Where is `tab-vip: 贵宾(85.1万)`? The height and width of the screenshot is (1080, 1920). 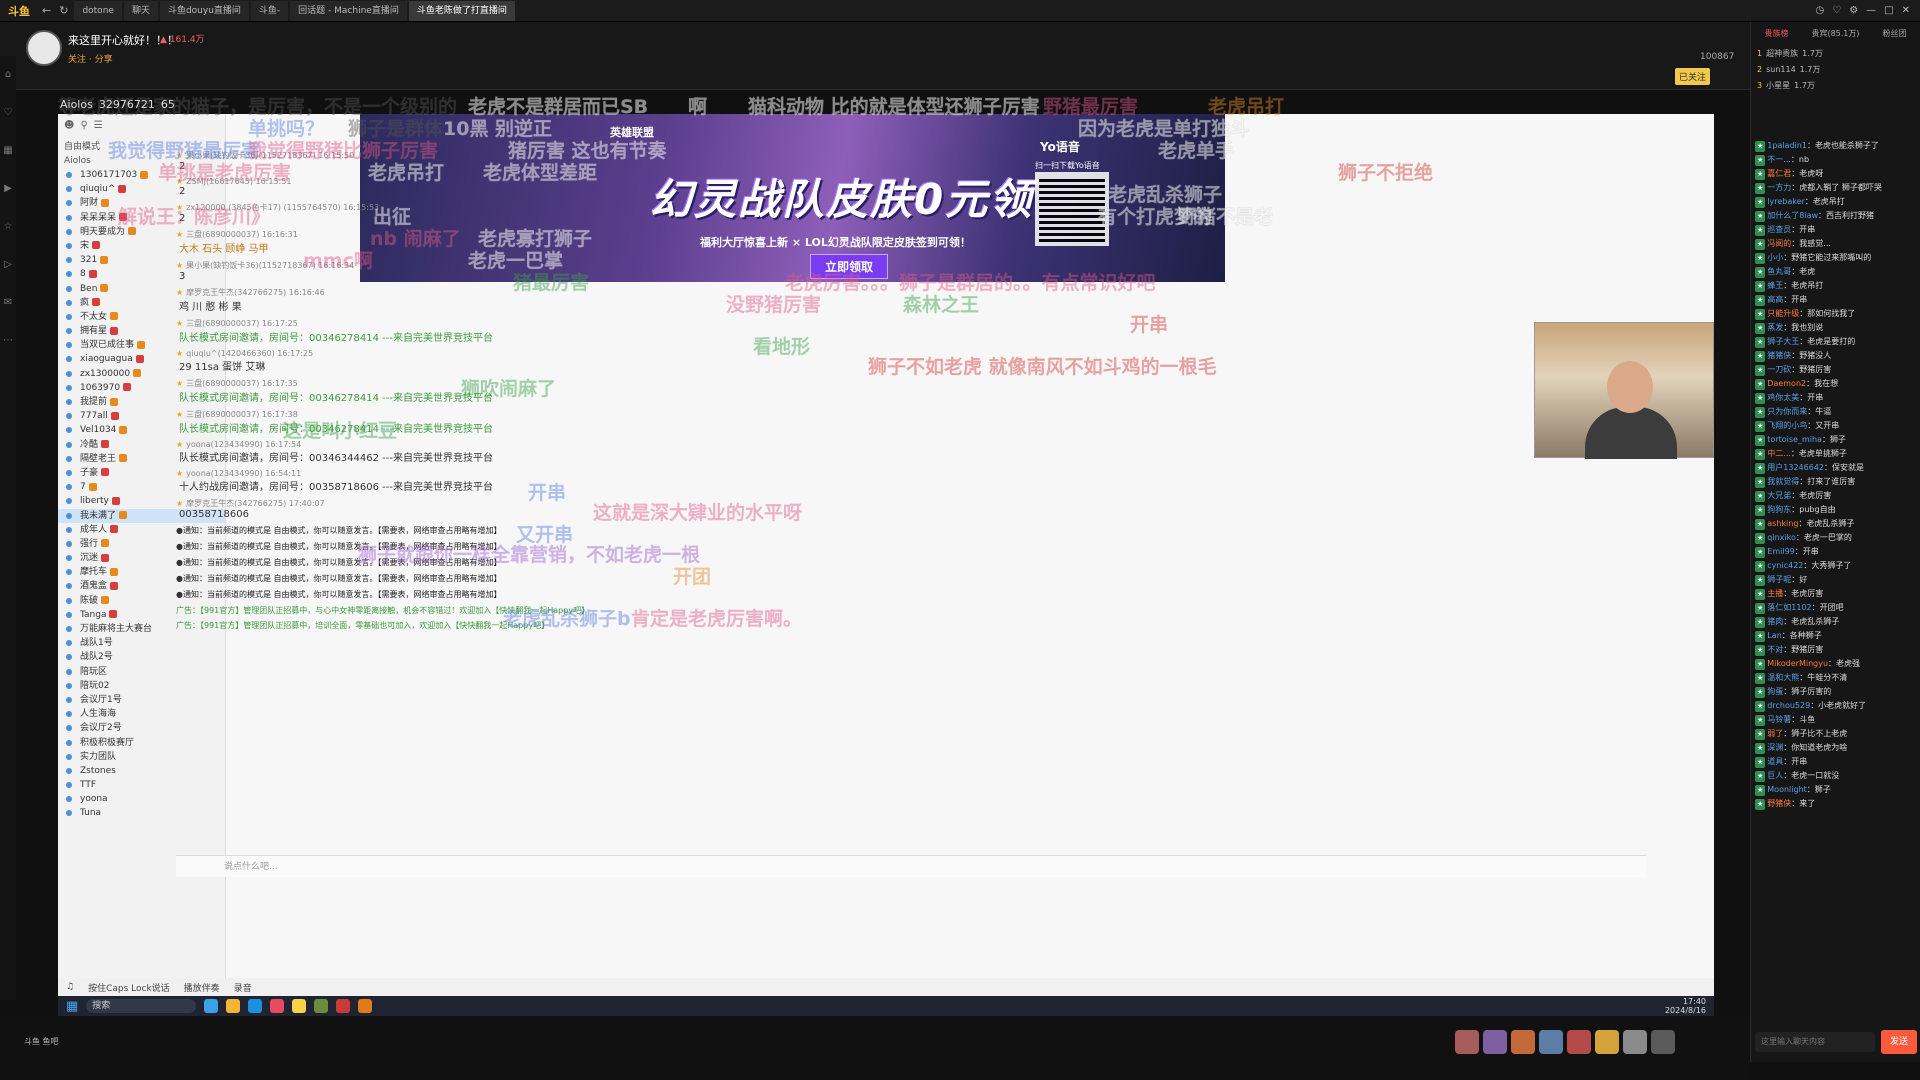 tab-vip: 贵宾(85.1万) is located at coordinates (1835, 33).